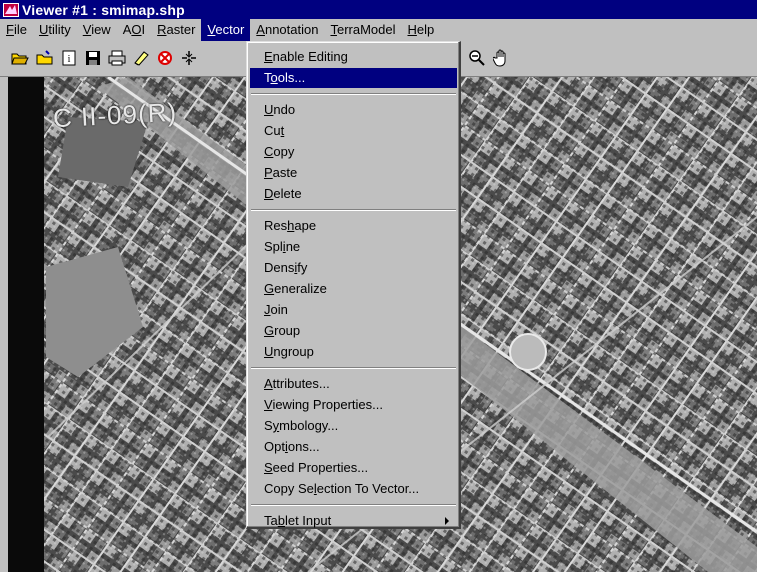 The image size is (757, 572). I want to click on submenu-arrow-icon, so click(447, 521).